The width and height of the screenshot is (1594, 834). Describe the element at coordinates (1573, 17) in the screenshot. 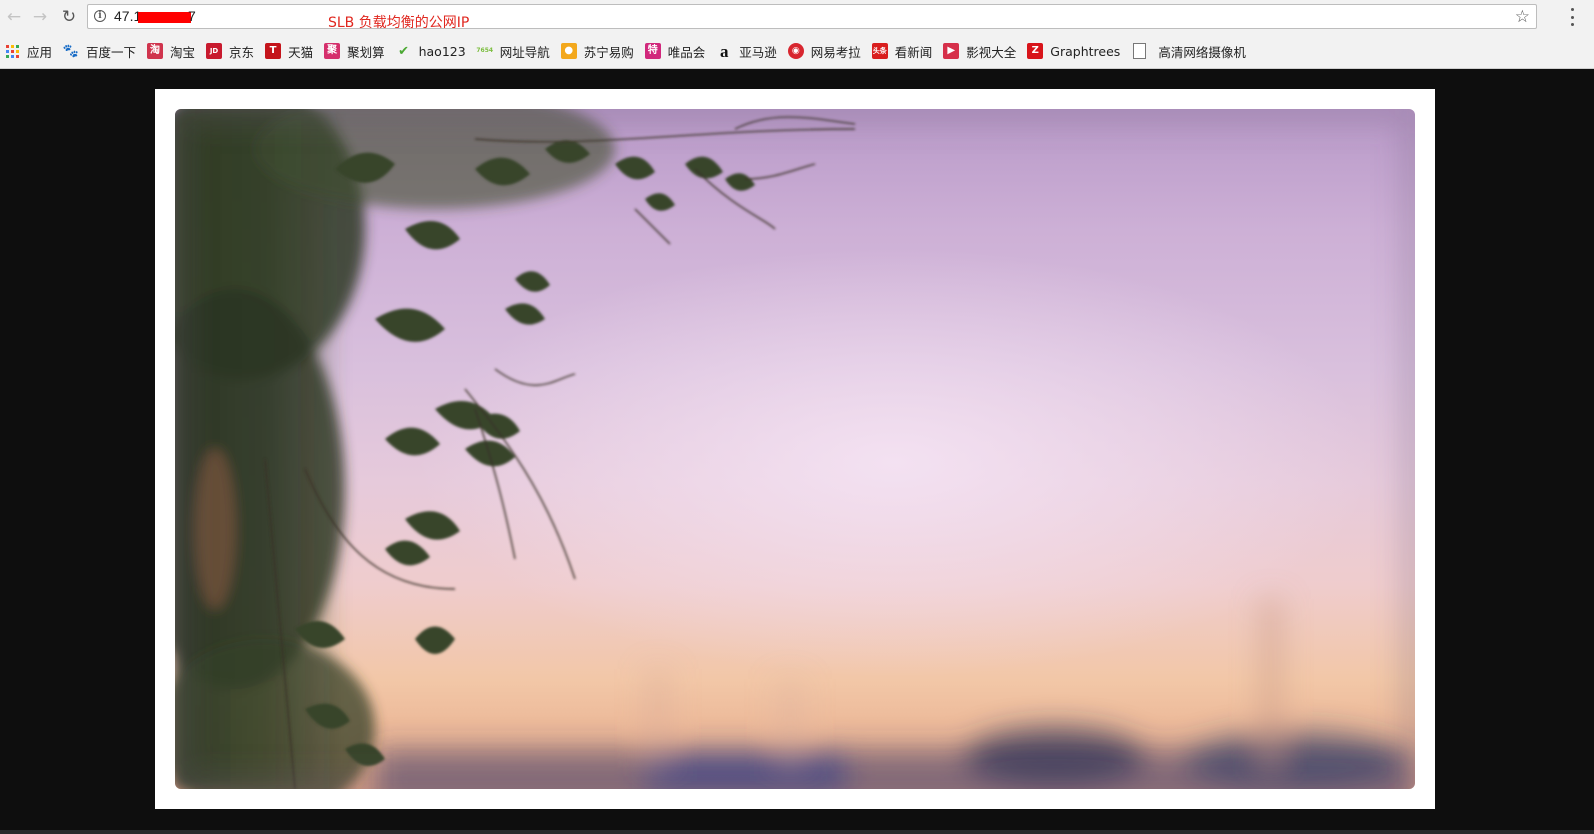

I see `vertical-dots-icon` at that location.